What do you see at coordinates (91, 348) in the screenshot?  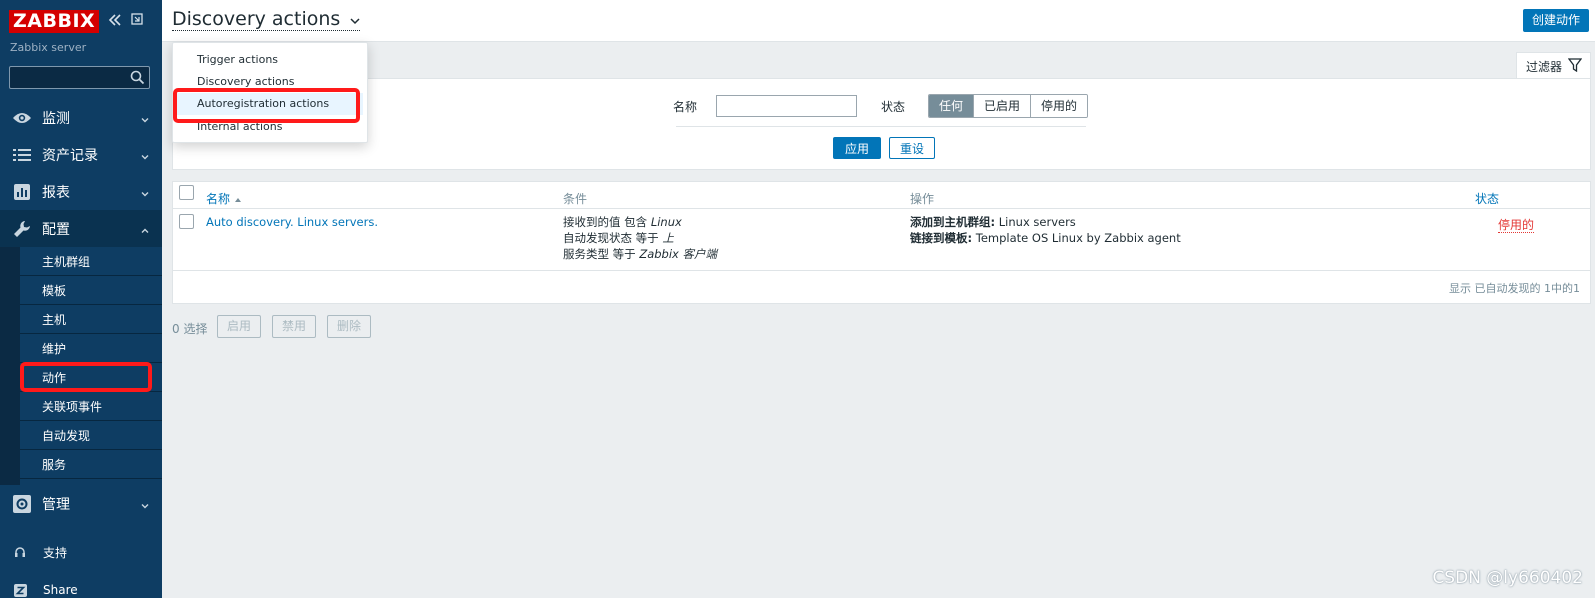 I see `submenu-item-maintenance: 维护` at bounding box center [91, 348].